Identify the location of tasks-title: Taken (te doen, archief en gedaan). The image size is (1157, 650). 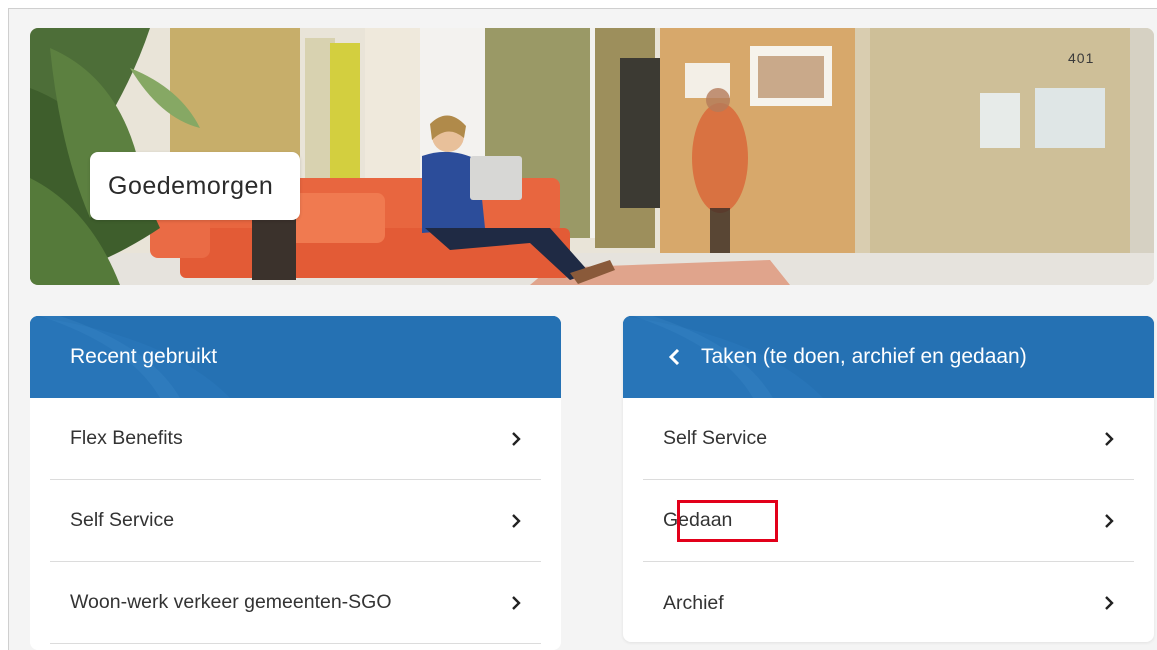
(864, 356).